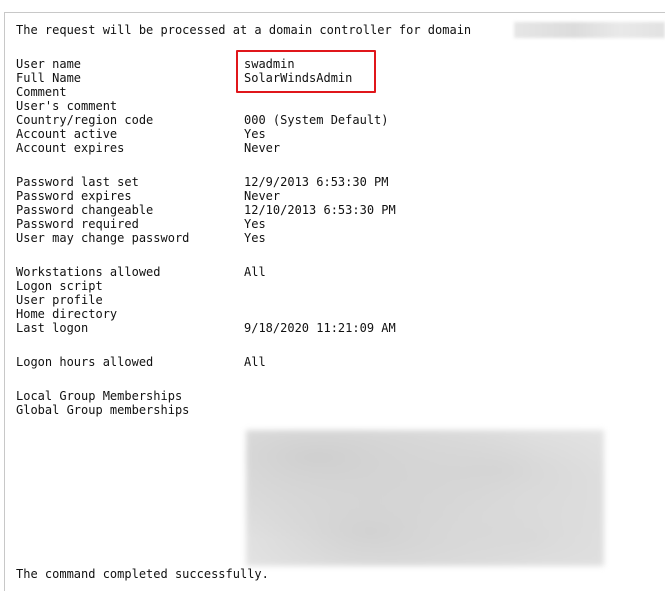 Image resolution: width=665 pixels, height=591 pixels. What do you see at coordinates (67, 314) in the screenshot?
I see `home-directory-label: Home directory` at bounding box center [67, 314].